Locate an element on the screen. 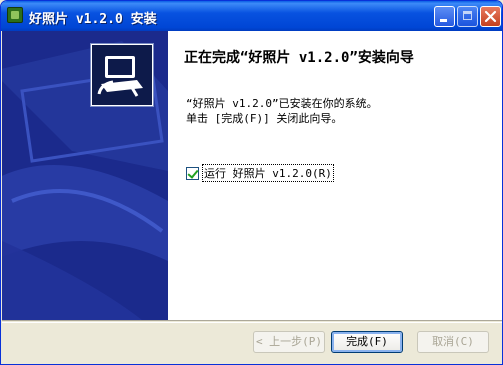  page-title: 正在完成“好照片 v1.2.0”安装向导 is located at coordinates (299, 58).